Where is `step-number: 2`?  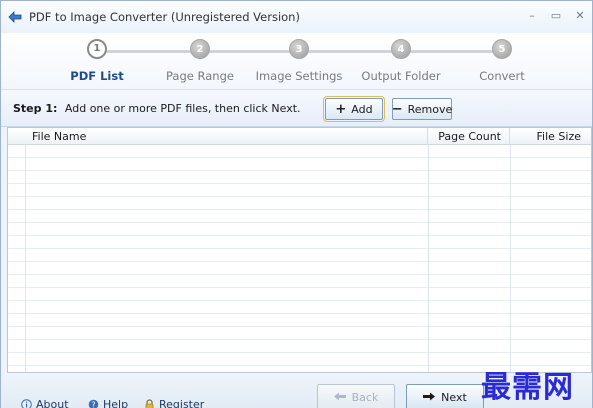 step-number: 2 is located at coordinates (200, 49).